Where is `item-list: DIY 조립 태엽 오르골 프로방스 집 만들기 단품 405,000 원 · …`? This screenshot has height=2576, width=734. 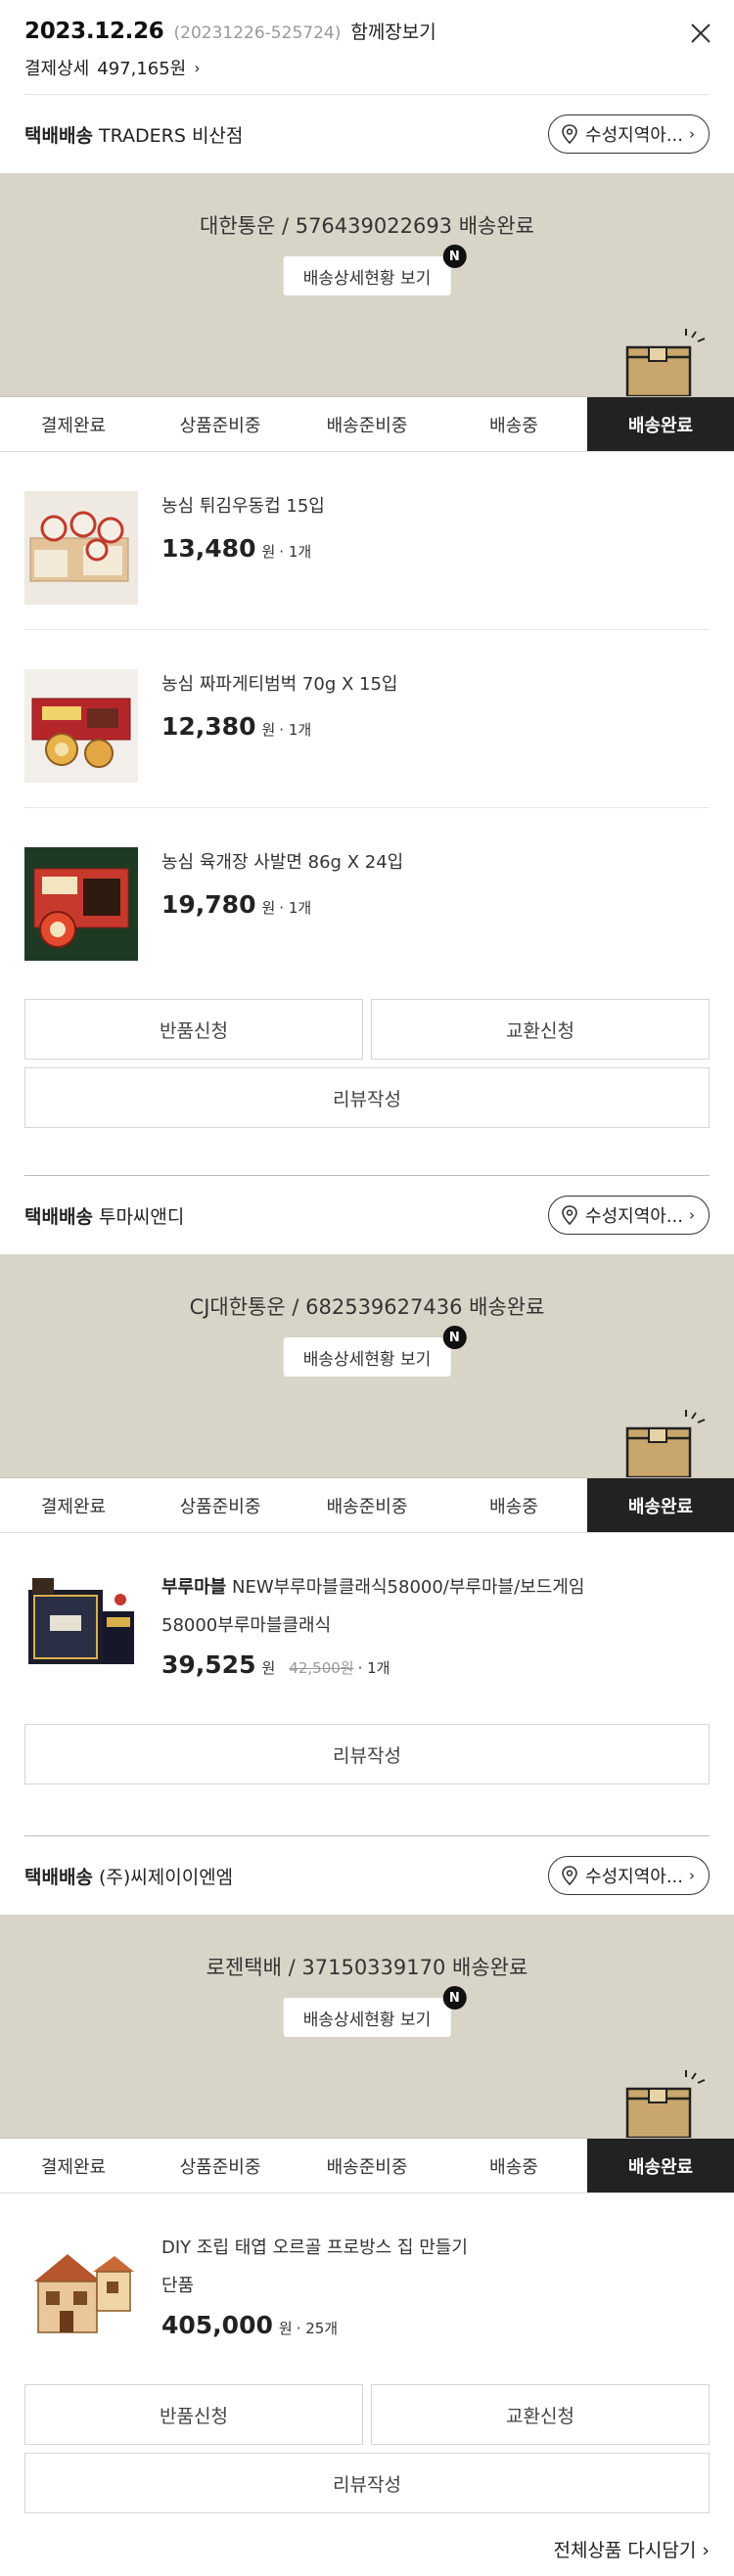
item-list: DIY 조립 태엽 오르골 프로방스 집 만들기 단품 405,000 원 · … is located at coordinates (367, 2282).